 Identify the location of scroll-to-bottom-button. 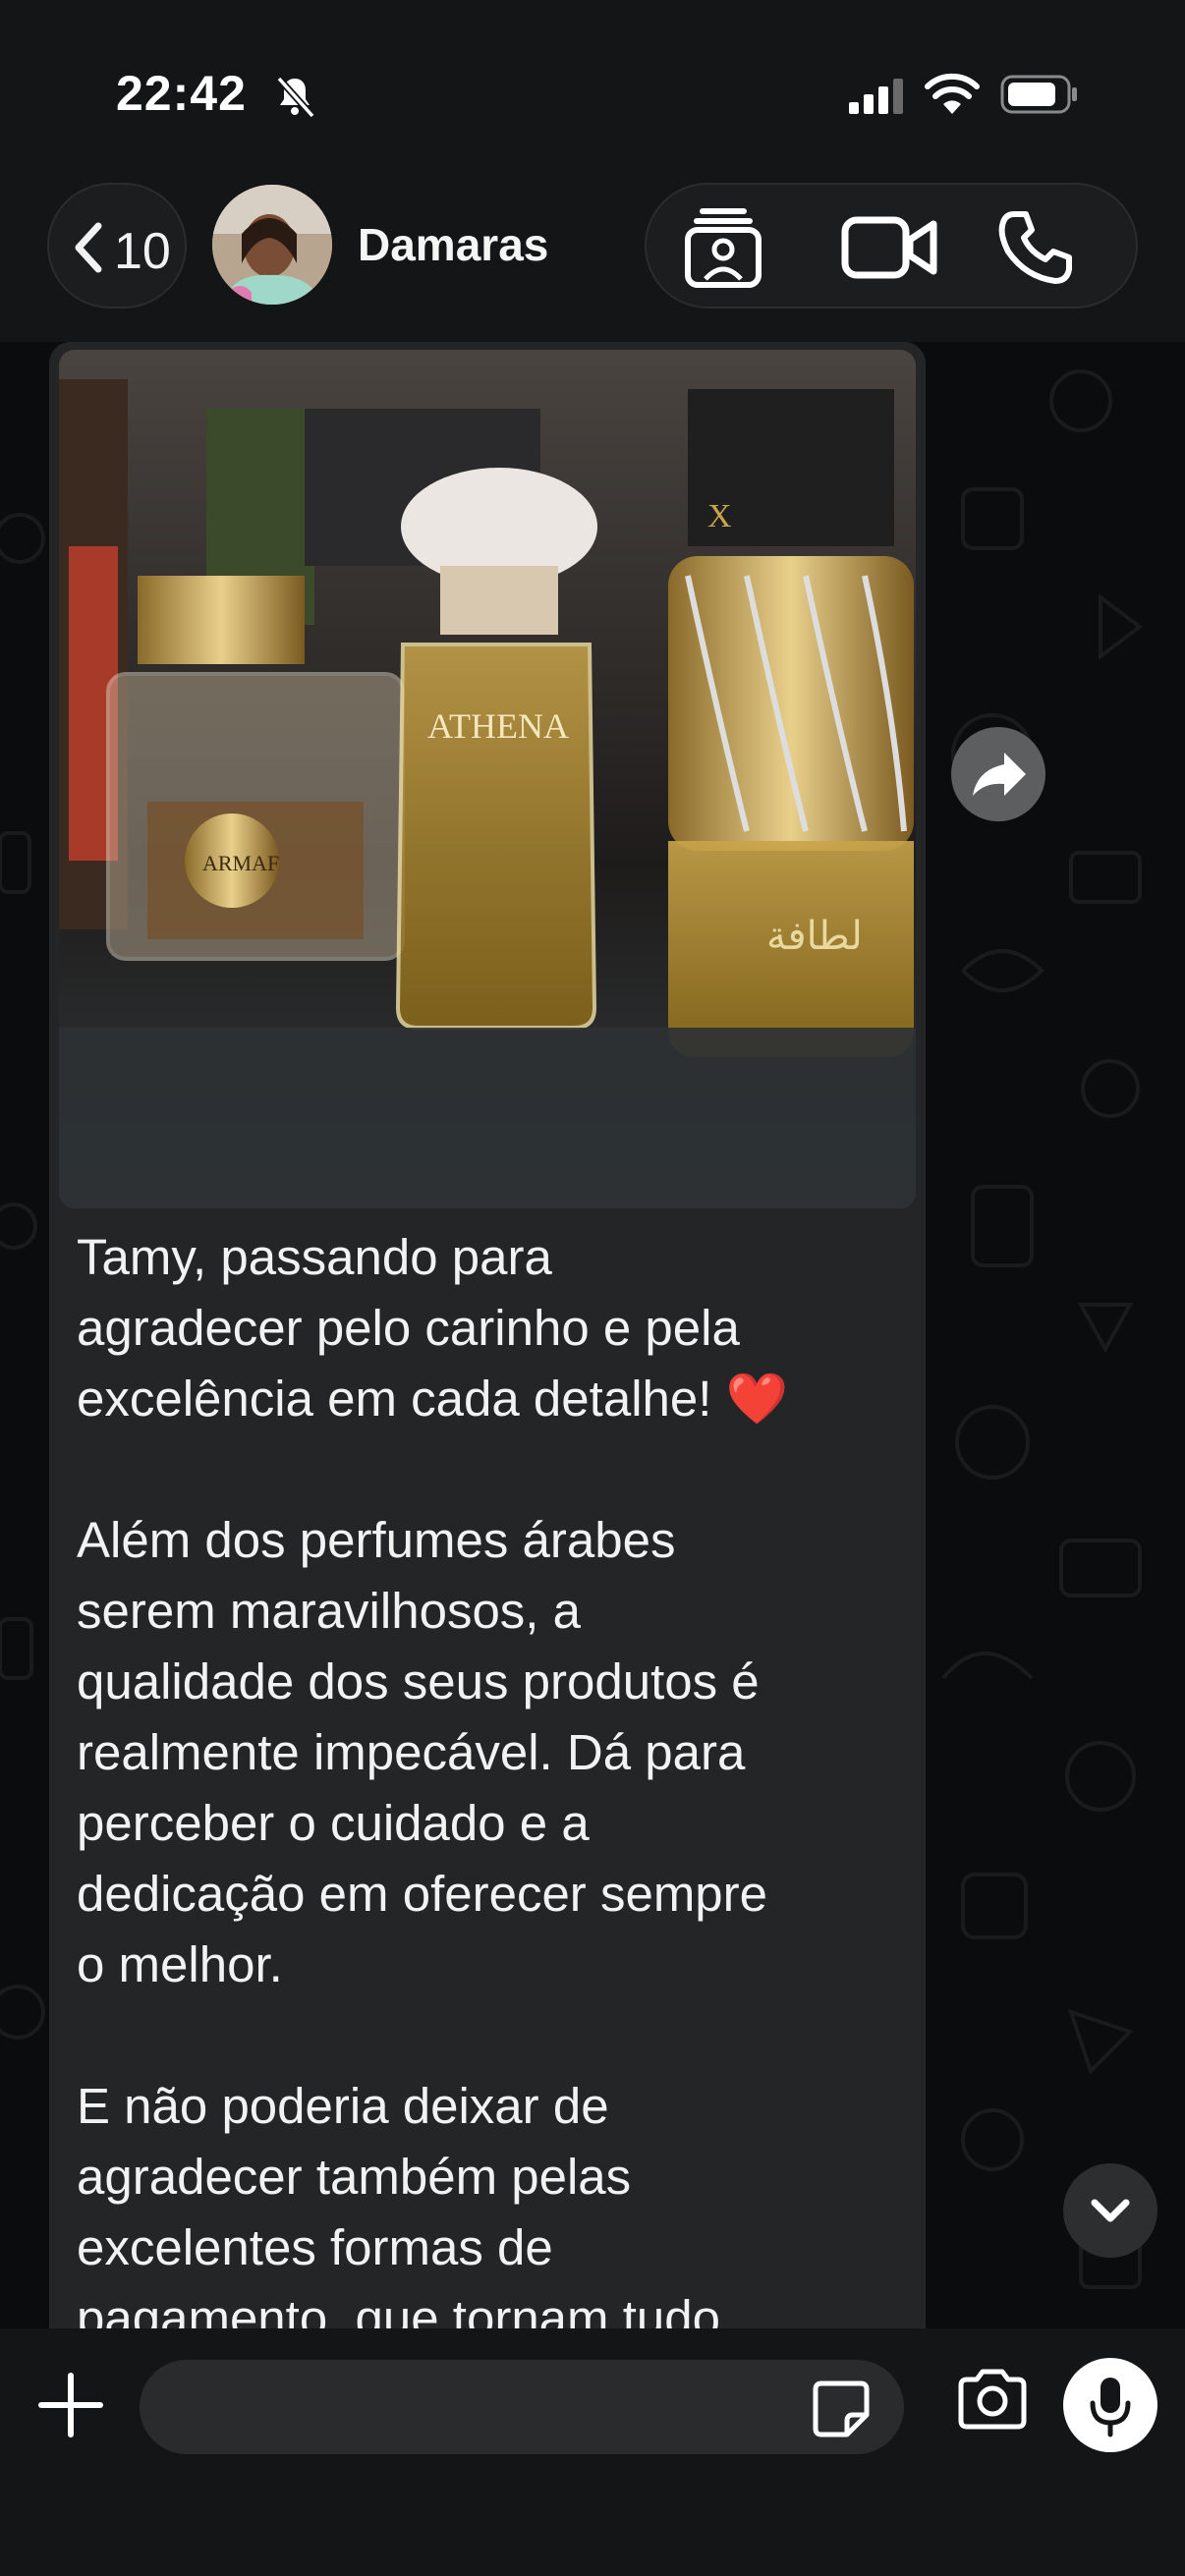
(1110, 2210).